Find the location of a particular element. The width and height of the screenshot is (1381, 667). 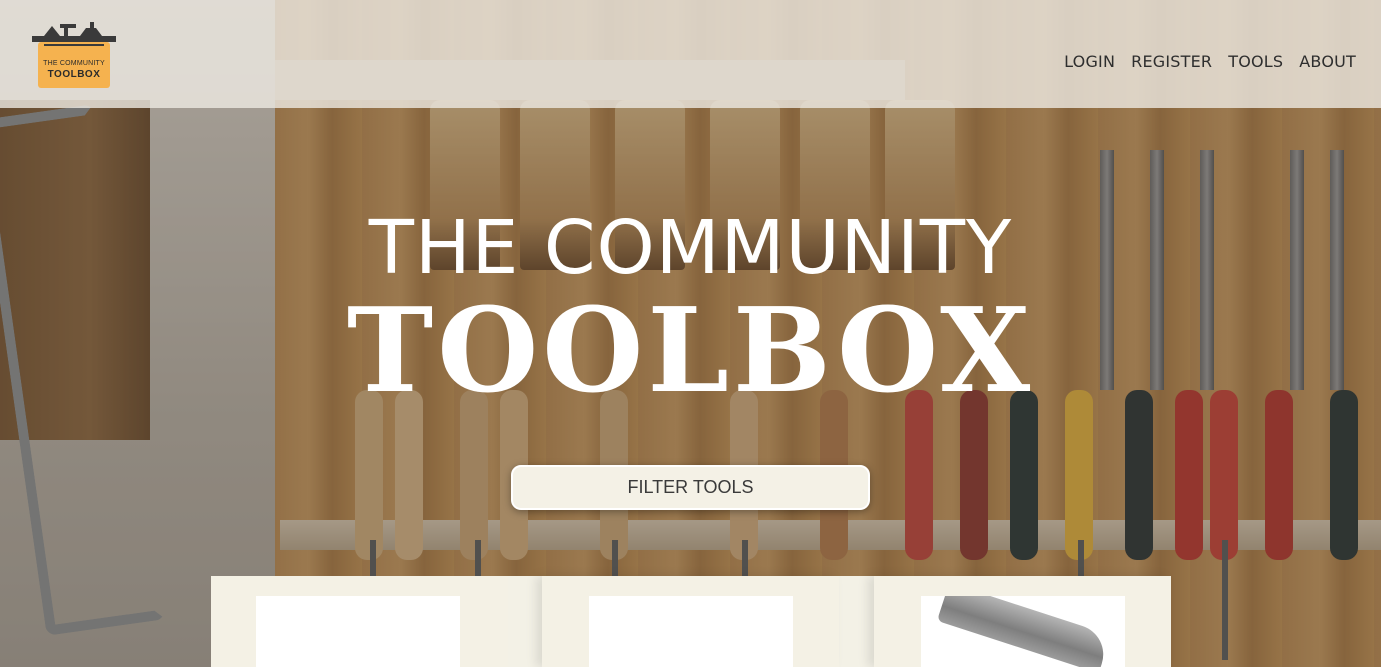

filter-tools-button: FILTER TOOLS is located at coordinates (690, 487).